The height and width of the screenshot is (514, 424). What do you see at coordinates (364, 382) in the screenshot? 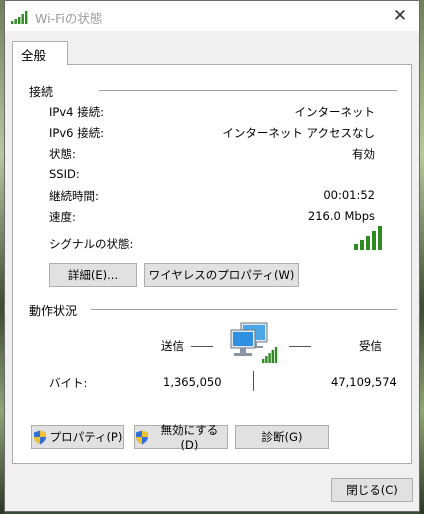
I see `bytes-received-value: 47,109,574` at bounding box center [364, 382].